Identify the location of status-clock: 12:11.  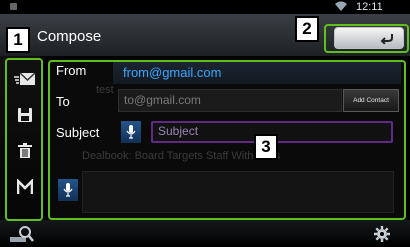
(369, 7).